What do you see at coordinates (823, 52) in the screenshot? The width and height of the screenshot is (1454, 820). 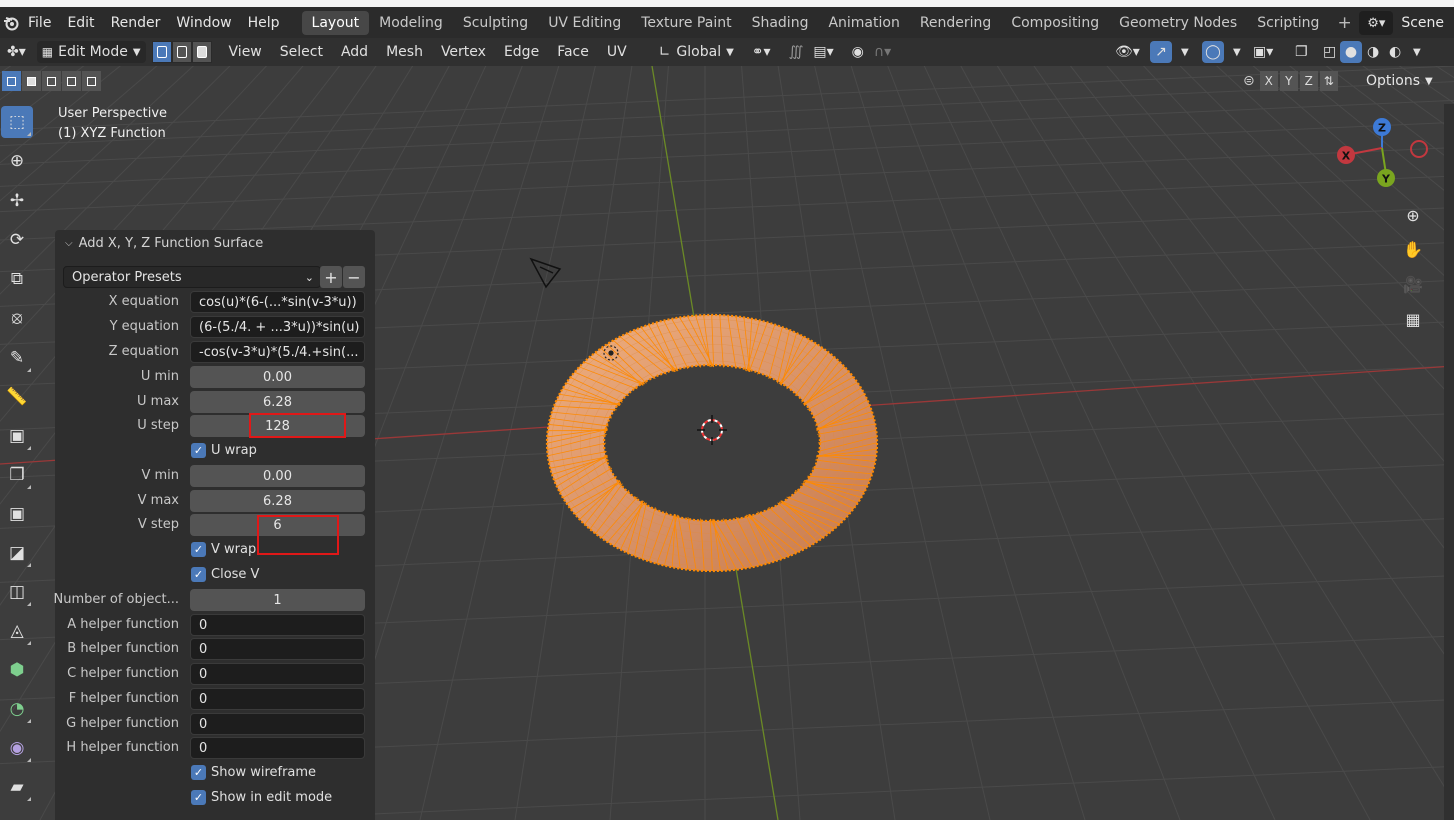 I see `snap-target-dropdown: ▤▾` at bounding box center [823, 52].